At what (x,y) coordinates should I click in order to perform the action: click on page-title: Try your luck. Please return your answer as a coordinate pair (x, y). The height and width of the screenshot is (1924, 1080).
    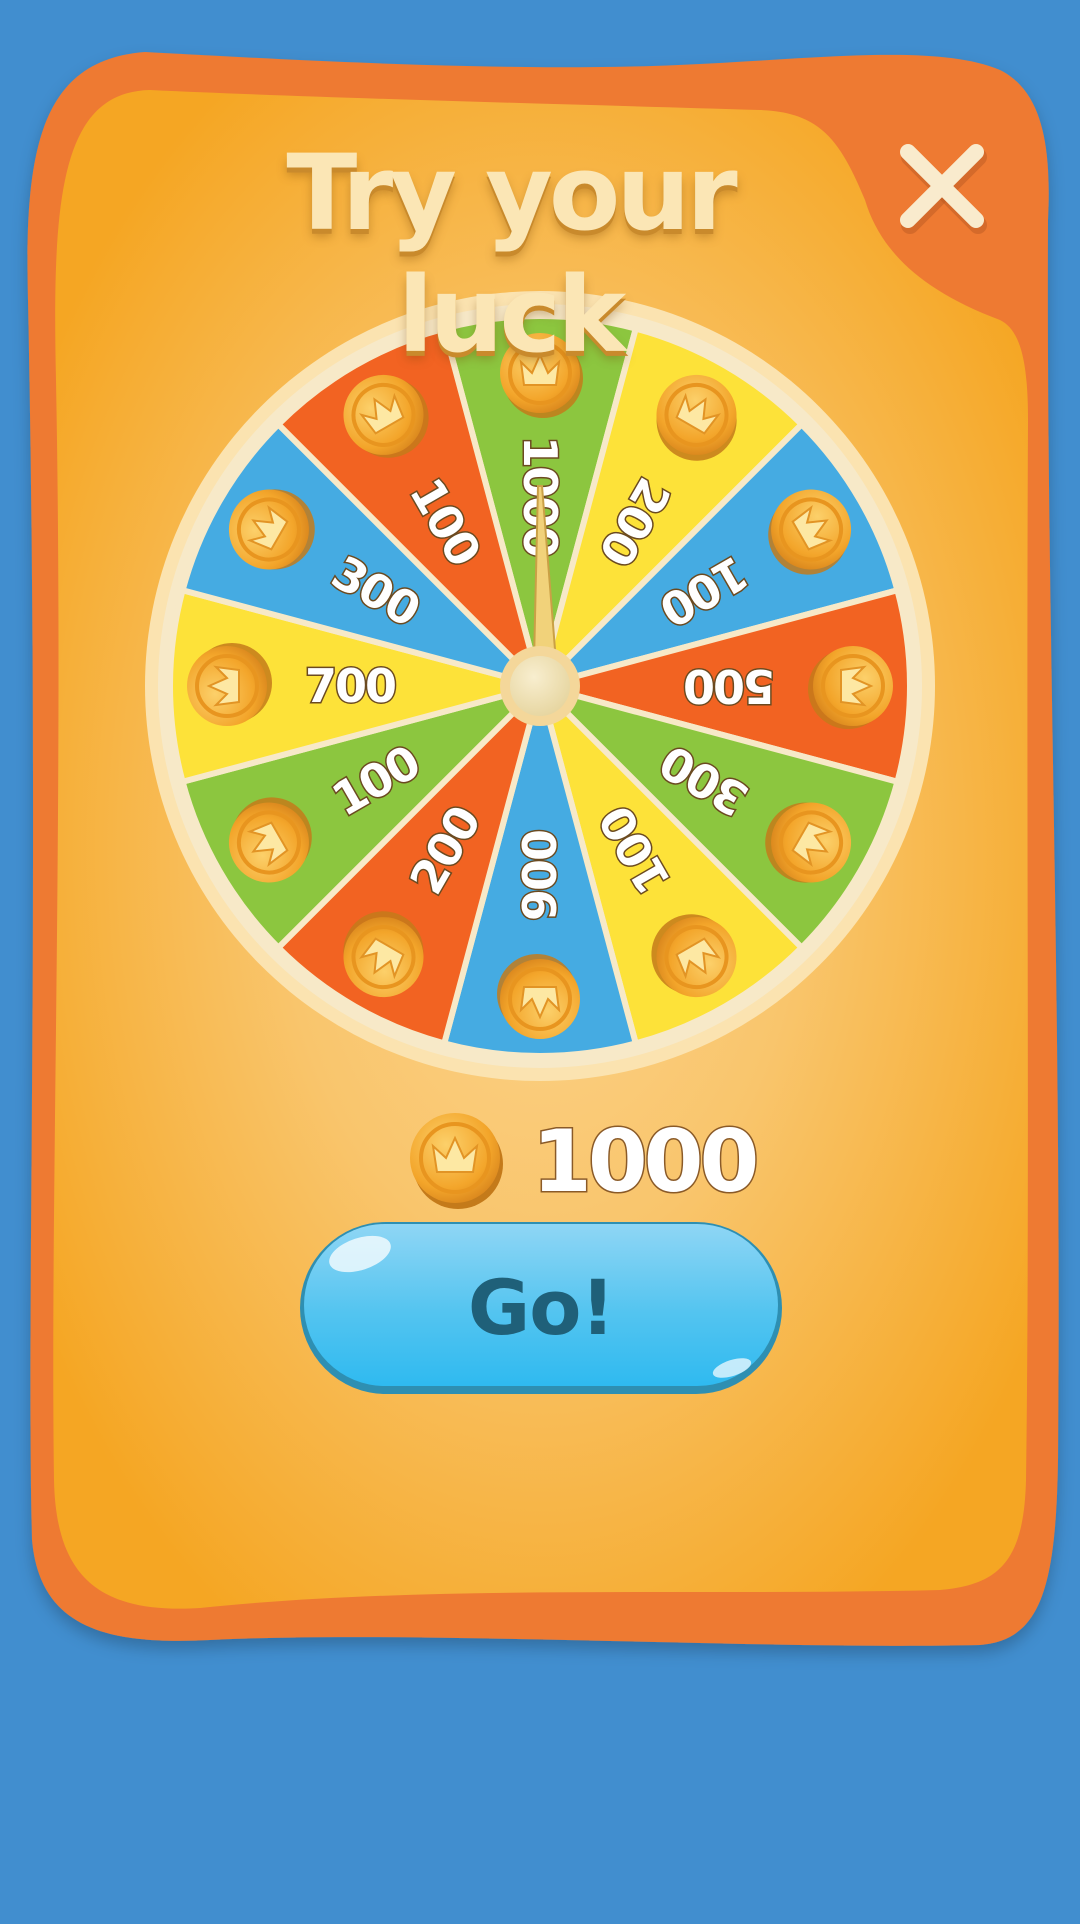
    Looking at the image, I should click on (511, 254).